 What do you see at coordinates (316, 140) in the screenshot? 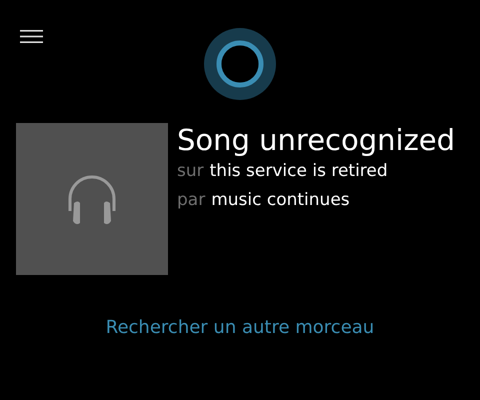
I see `song-title: Song unrecognized` at bounding box center [316, 140].